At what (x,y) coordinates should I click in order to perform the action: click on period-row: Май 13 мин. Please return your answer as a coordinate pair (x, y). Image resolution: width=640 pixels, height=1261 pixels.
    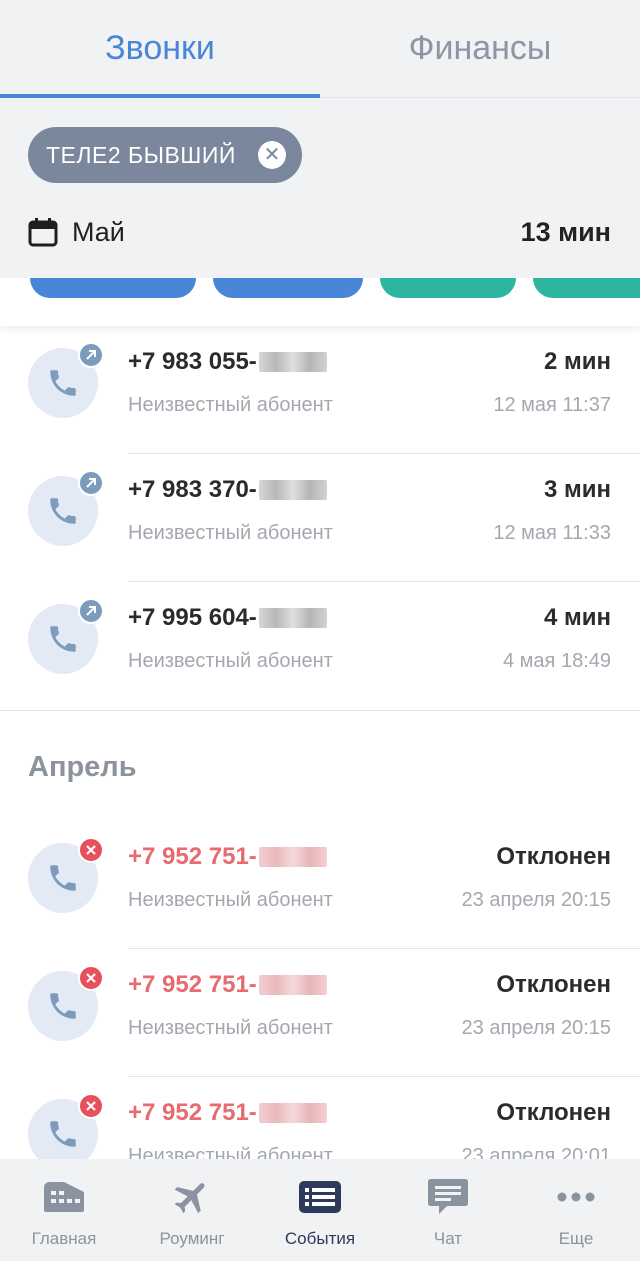
    Looking at the image, I should click on (319, 232).